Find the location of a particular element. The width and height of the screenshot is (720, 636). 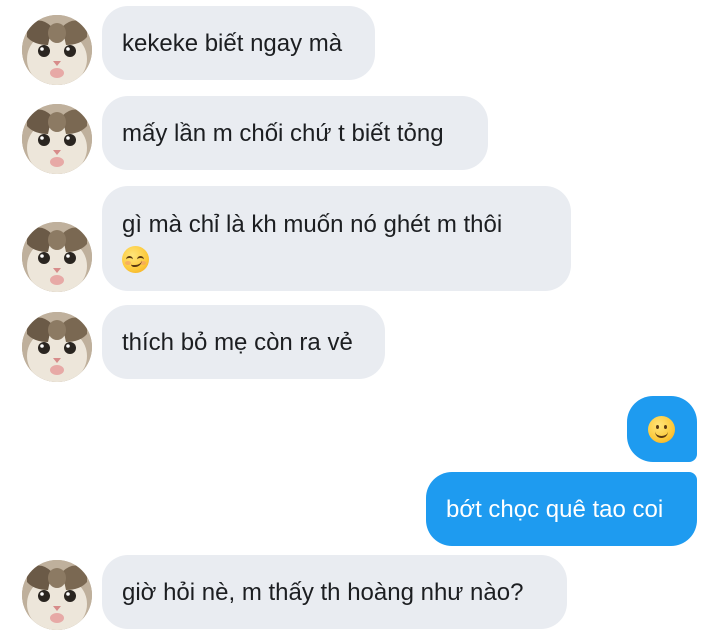

incoming-message-bubble: mấy lần m chối chứ t biết tỏng is located at coordinates (295, 133).